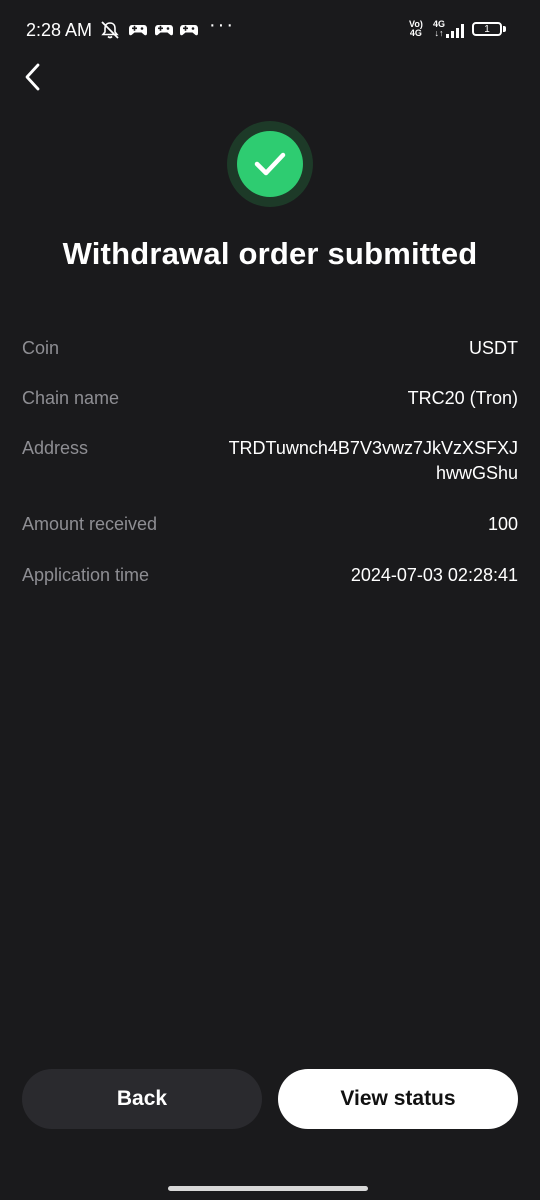  Describe the element at coordinates (34, 77) in the screenshot. I see `back-arrow-button` at that location.